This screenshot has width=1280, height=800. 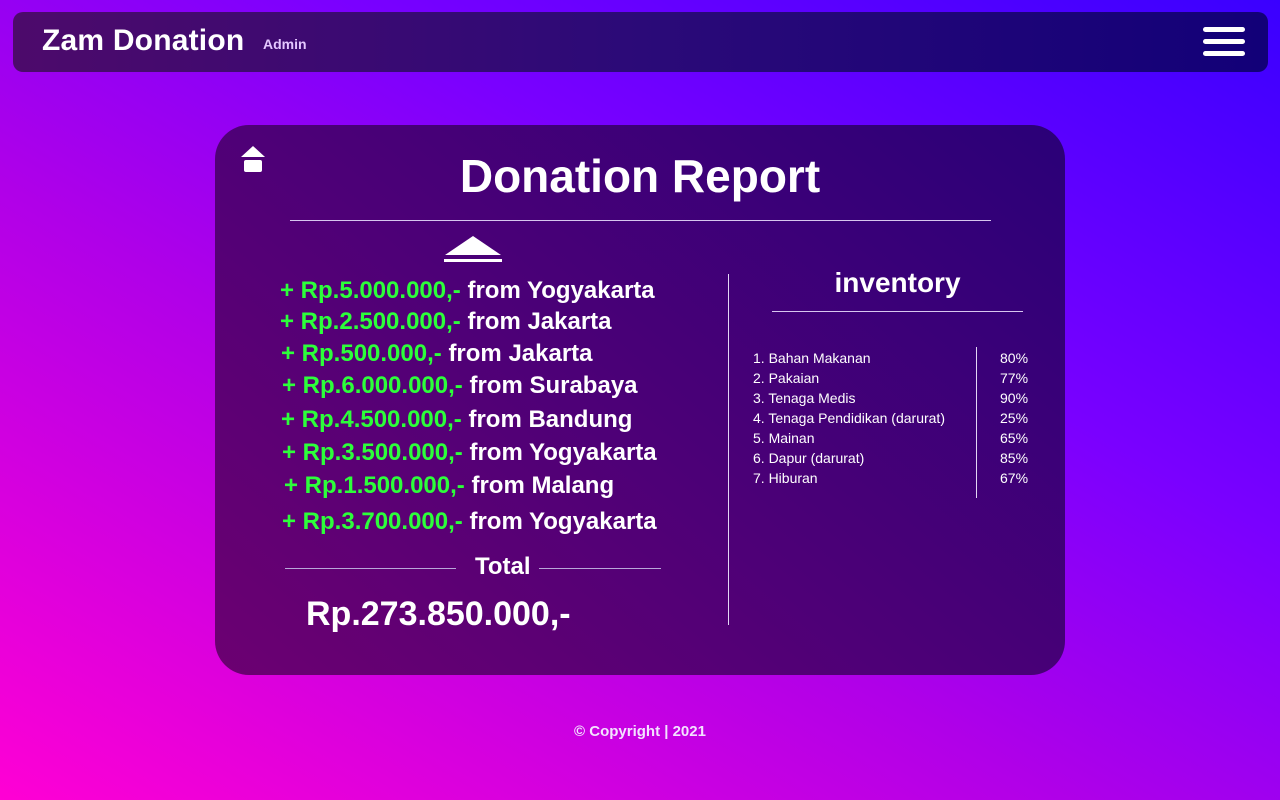 I want to click on donation-amount: + Rp.4.500.000,-, so click(x=371, y=419).